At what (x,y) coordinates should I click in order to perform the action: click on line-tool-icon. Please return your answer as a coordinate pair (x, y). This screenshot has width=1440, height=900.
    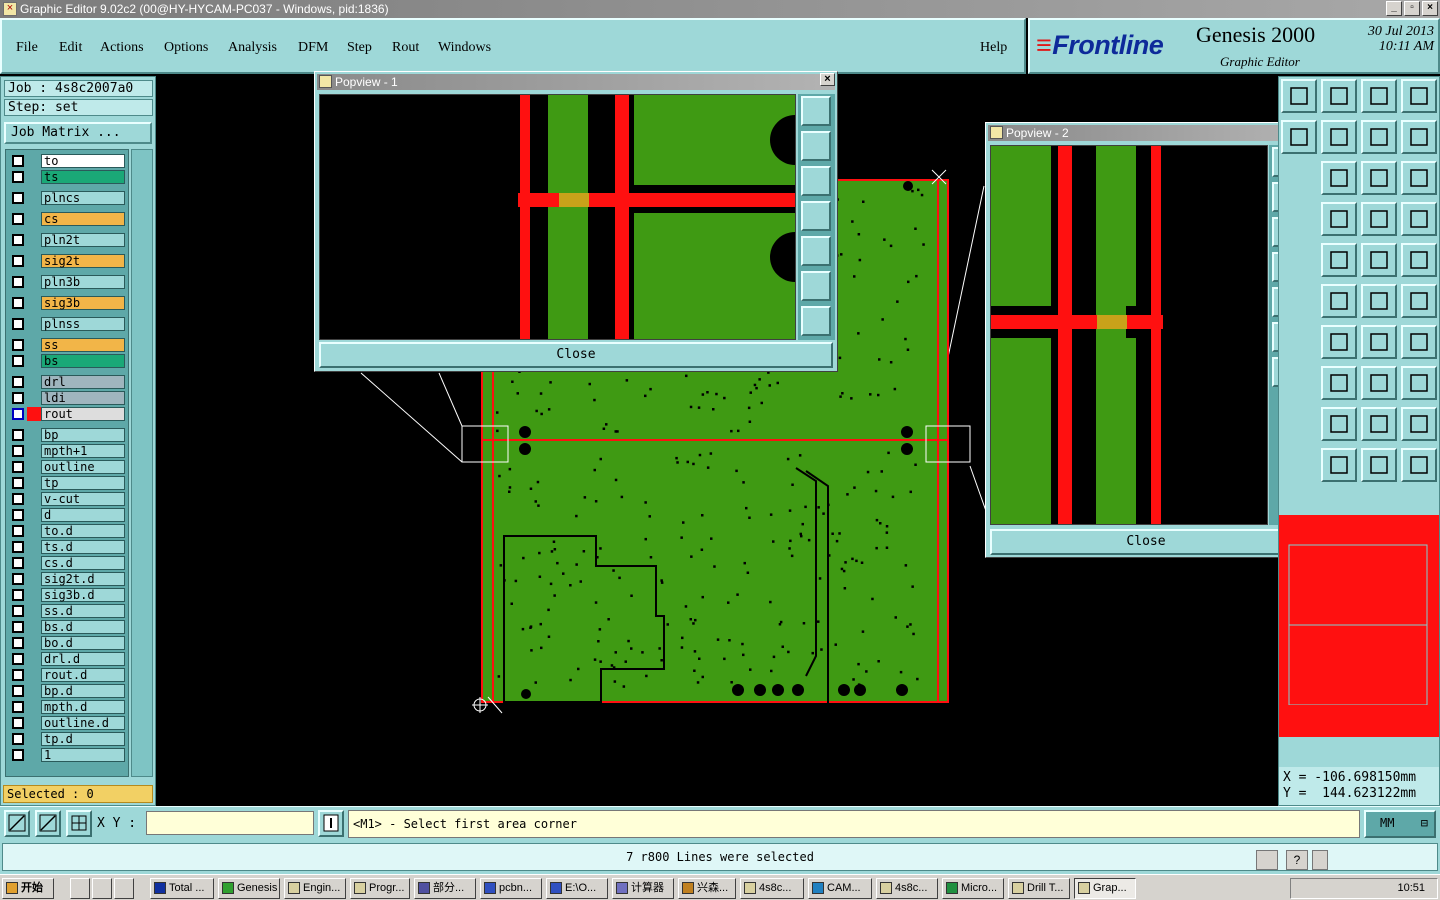
    Looking at the image, I should click on (1339, 260).